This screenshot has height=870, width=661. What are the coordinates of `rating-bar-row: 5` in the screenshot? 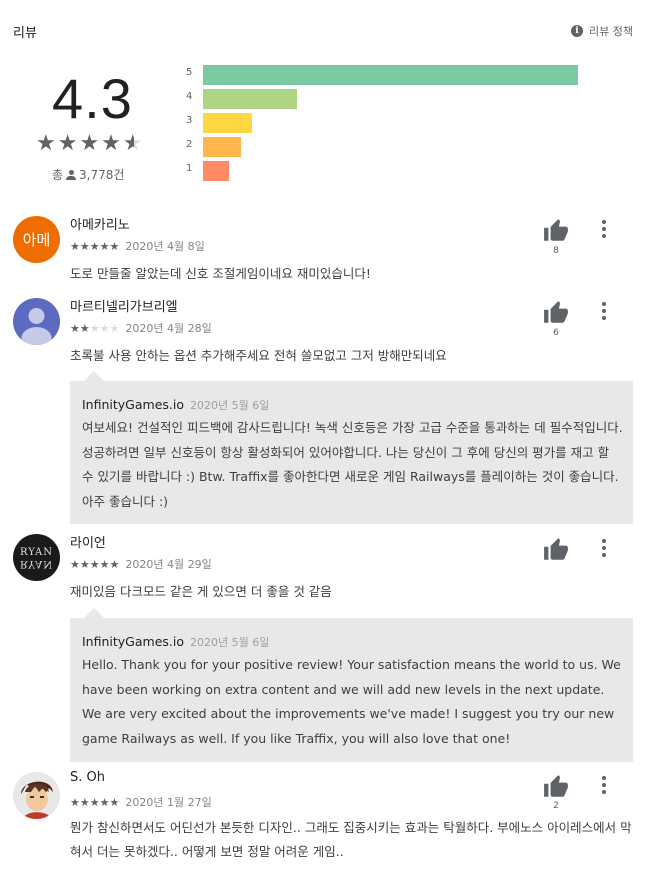 It's located at (386, 76).